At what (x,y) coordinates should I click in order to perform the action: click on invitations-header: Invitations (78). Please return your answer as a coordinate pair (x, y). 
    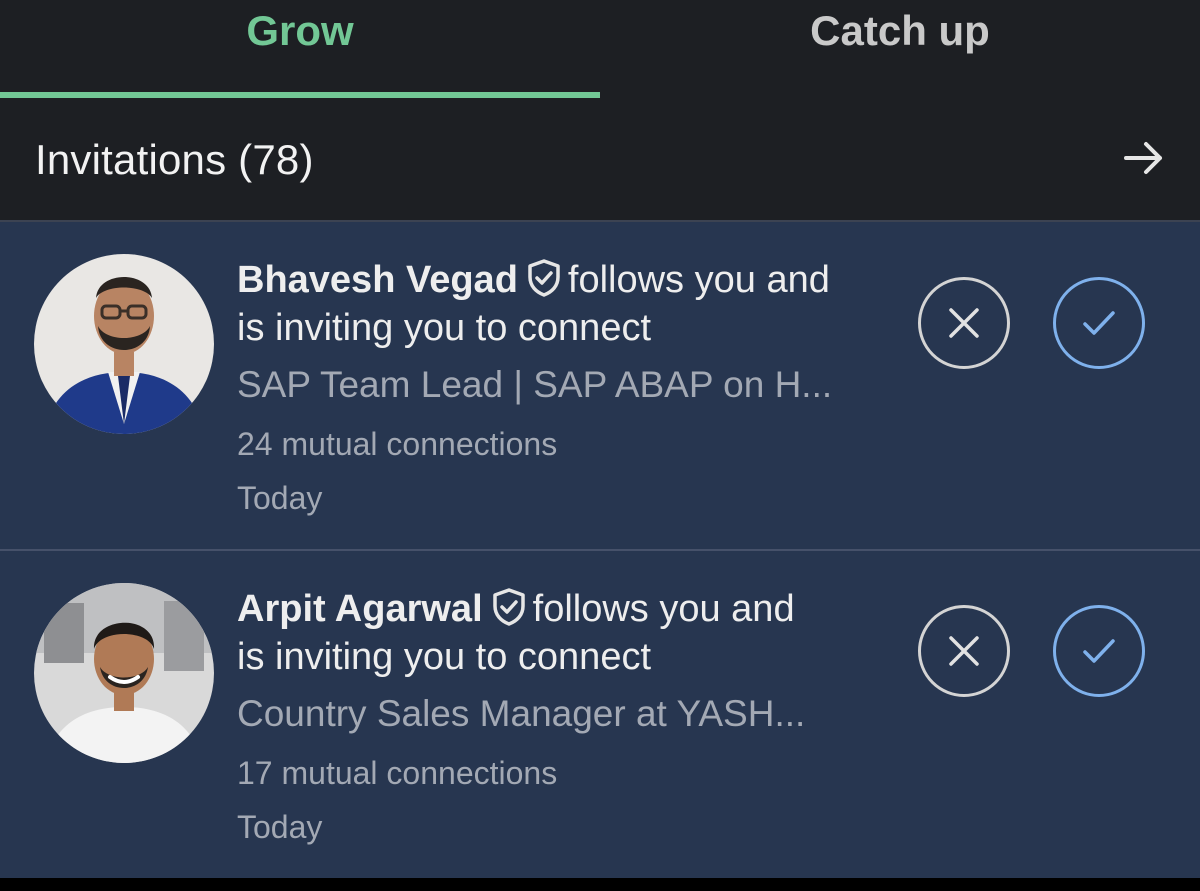
    Looking at the image, I should click on (600, 160).